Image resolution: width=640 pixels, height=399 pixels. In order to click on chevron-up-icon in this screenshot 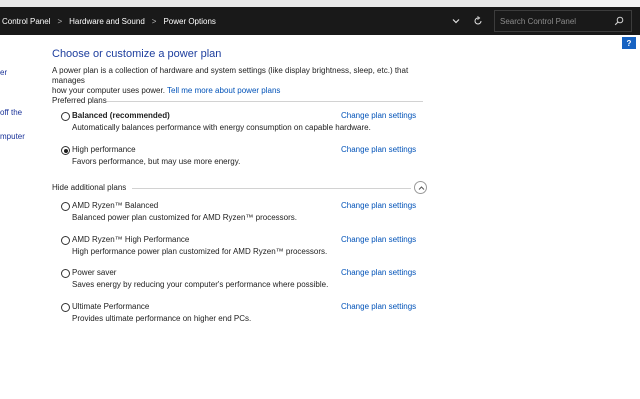, I will do `click(421, 188)`.